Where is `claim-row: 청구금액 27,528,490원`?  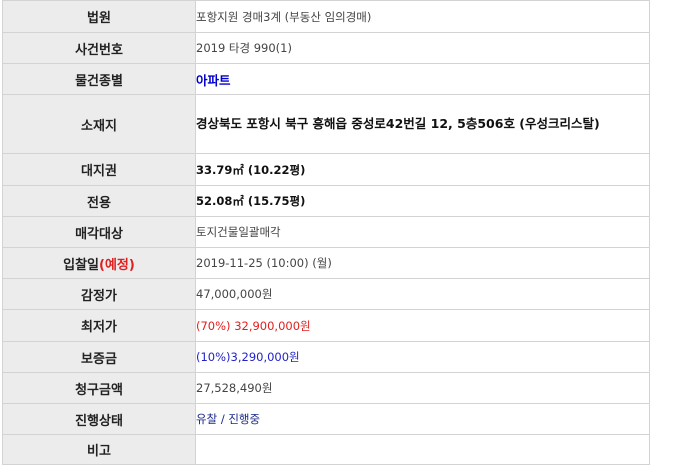
claim-row: 청구금액 27,528,490원 is located at coordinates (326, 388).